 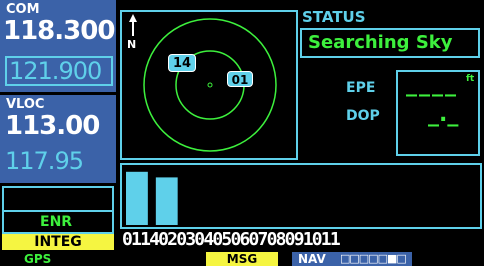 What do you see at coordinates (231, 239) in the screenshot?
I see `satellite-id-row: 011402030405060708091011` at bounding box center [231, 239].